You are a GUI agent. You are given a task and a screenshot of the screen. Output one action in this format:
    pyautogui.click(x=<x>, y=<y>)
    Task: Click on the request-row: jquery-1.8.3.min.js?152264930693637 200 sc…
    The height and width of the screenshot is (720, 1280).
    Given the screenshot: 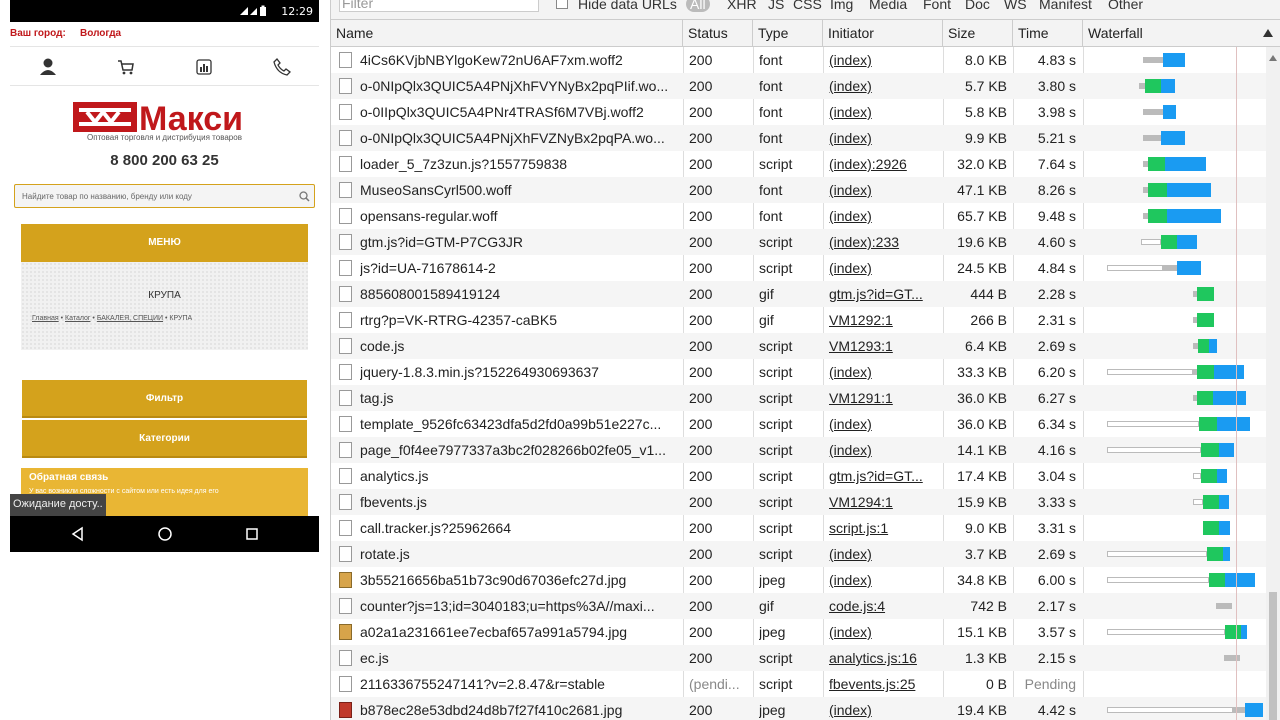 What is the action you would take?
    pyautogui.click(x=805, y=372)
    